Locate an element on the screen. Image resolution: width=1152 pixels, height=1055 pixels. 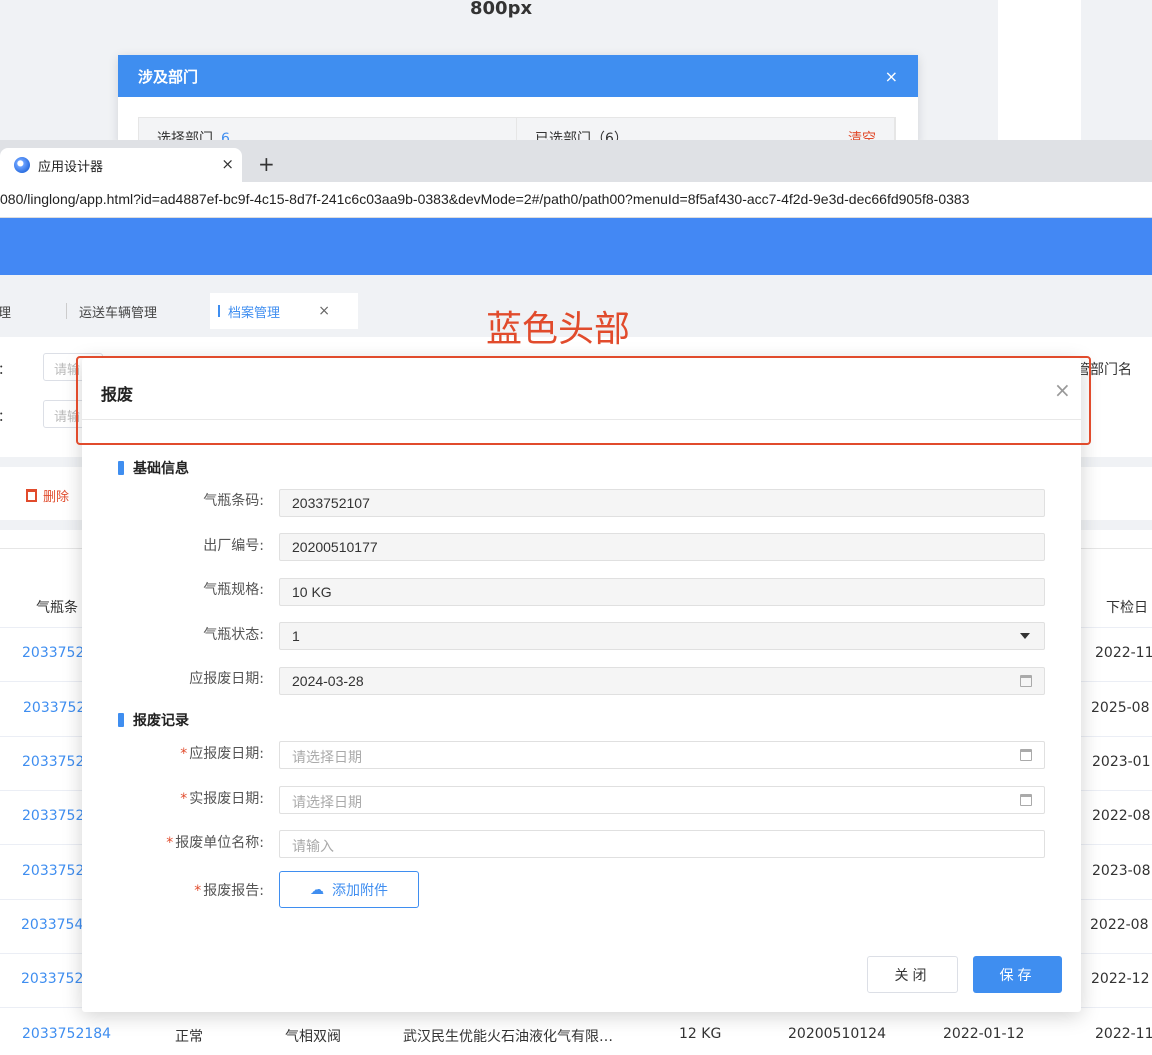
cell-date: 2025-08 is located at coordinates (1120, 708).